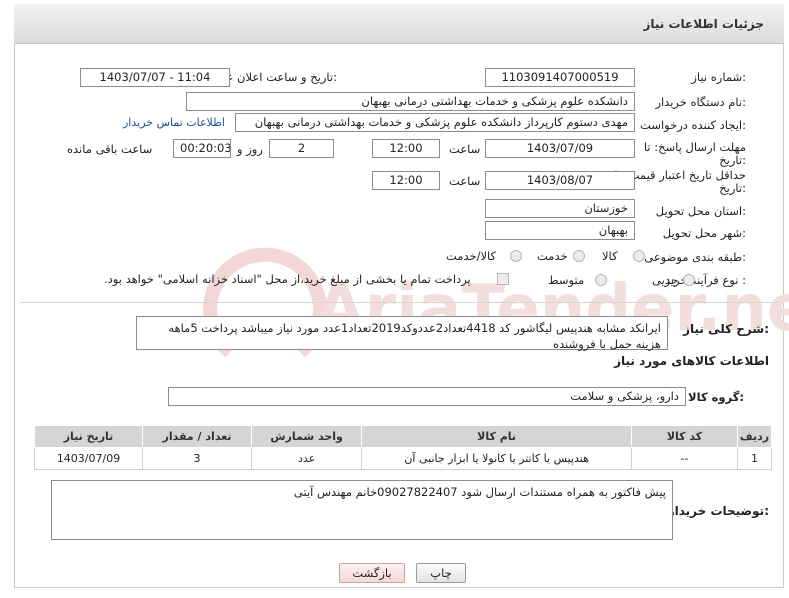 The width and height of the screenshot is (789, 598). What do you see at coordinates (718, 511) in the screenshot?
I see `buyer-notes-label: توضیحات خریدار:` at bounding box center [718, 511].